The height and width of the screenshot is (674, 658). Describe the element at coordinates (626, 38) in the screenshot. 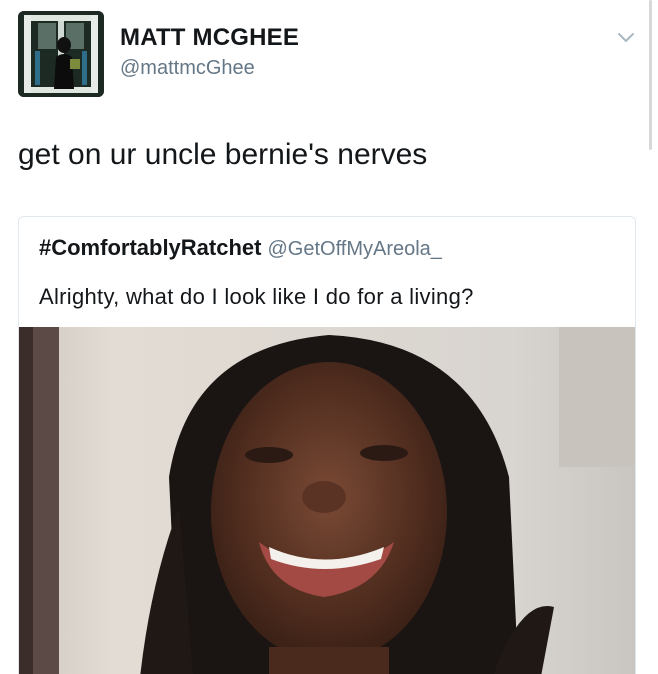

I see `chevron-down-icon` at that location.